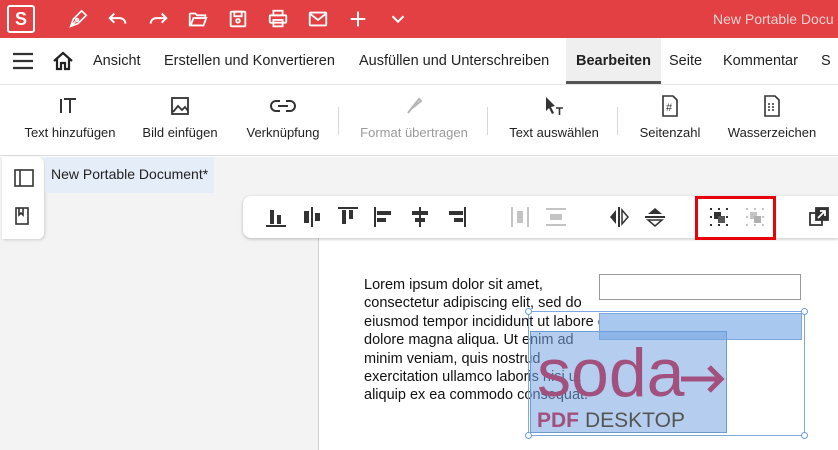  What do you see at coordinates (398, 19) in the screenshot?
I see `chevron-down-icon` at bounding box center [398, 19].